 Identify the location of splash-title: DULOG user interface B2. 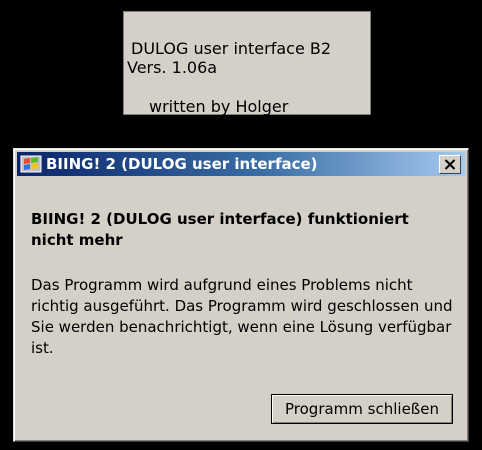
(231, 48).